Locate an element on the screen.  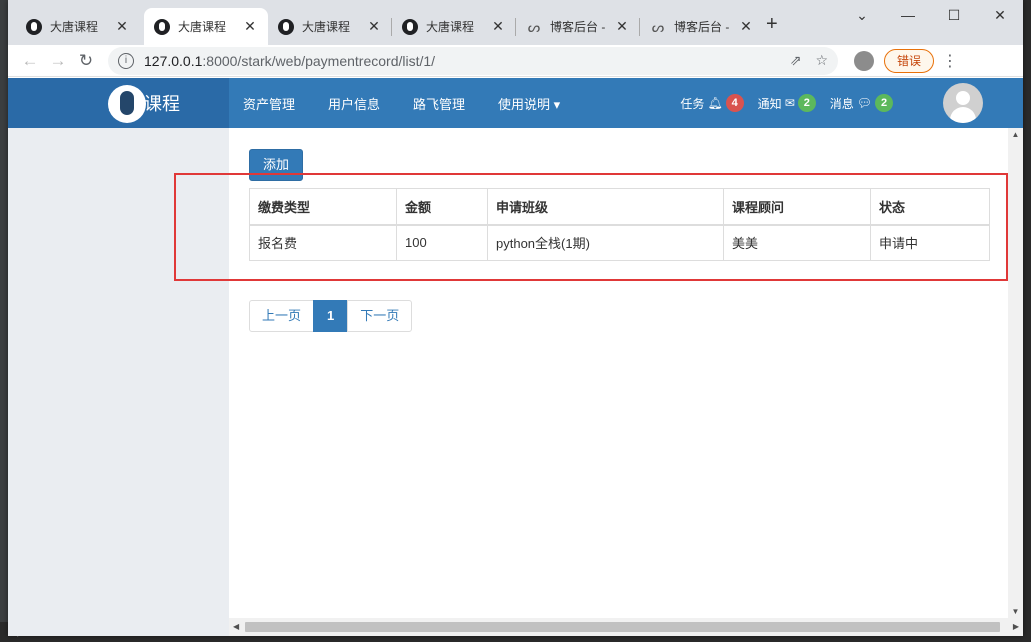
new-tab-button: + is located at coordinates (772, 24).